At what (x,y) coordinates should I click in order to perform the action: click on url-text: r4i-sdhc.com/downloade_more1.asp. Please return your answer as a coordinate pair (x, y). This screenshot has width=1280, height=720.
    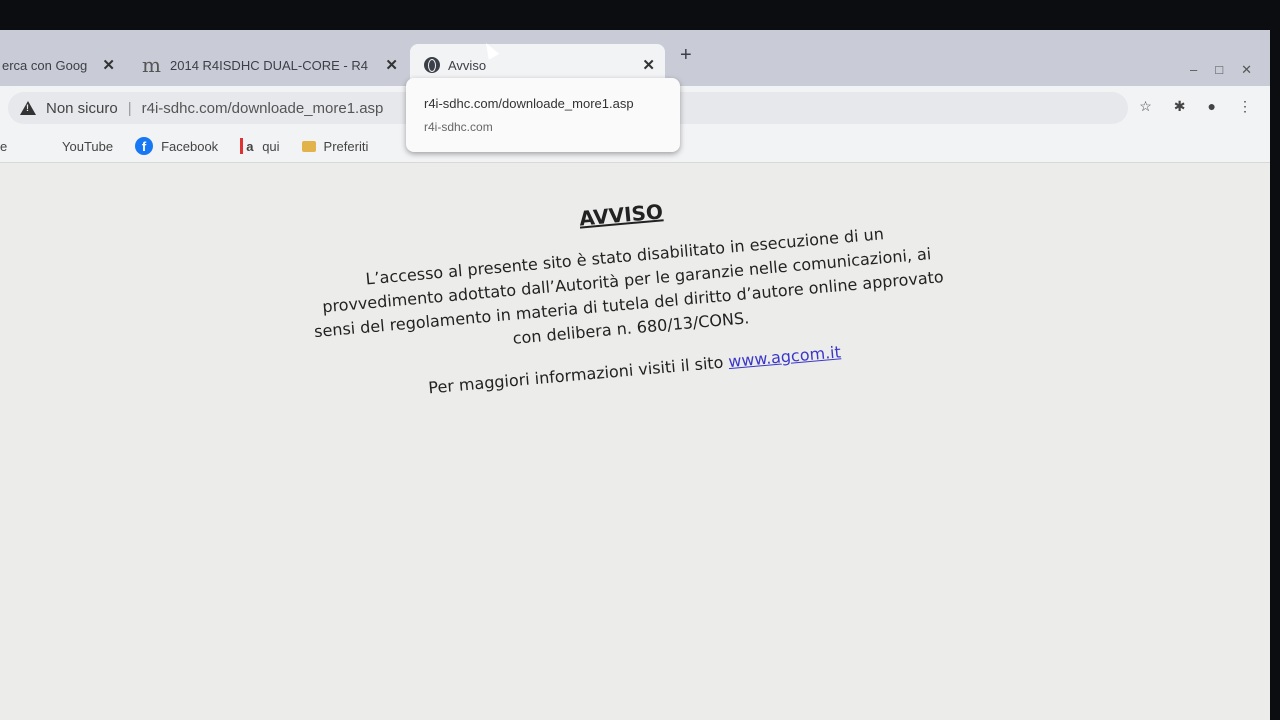
    Looking at the image, I should click on (263, 108).